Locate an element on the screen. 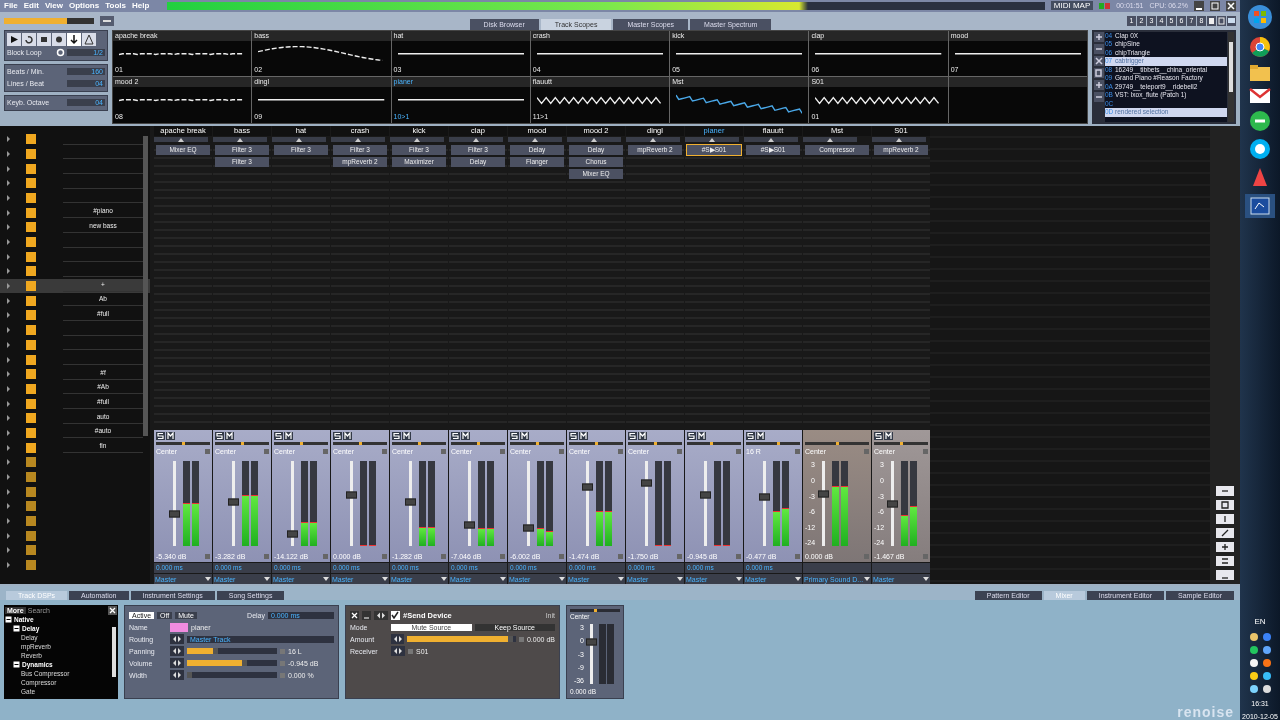 Image resolution: width=1280 pixels, height=720 pixels. chat-icon is located at coordinates (1260, 121).